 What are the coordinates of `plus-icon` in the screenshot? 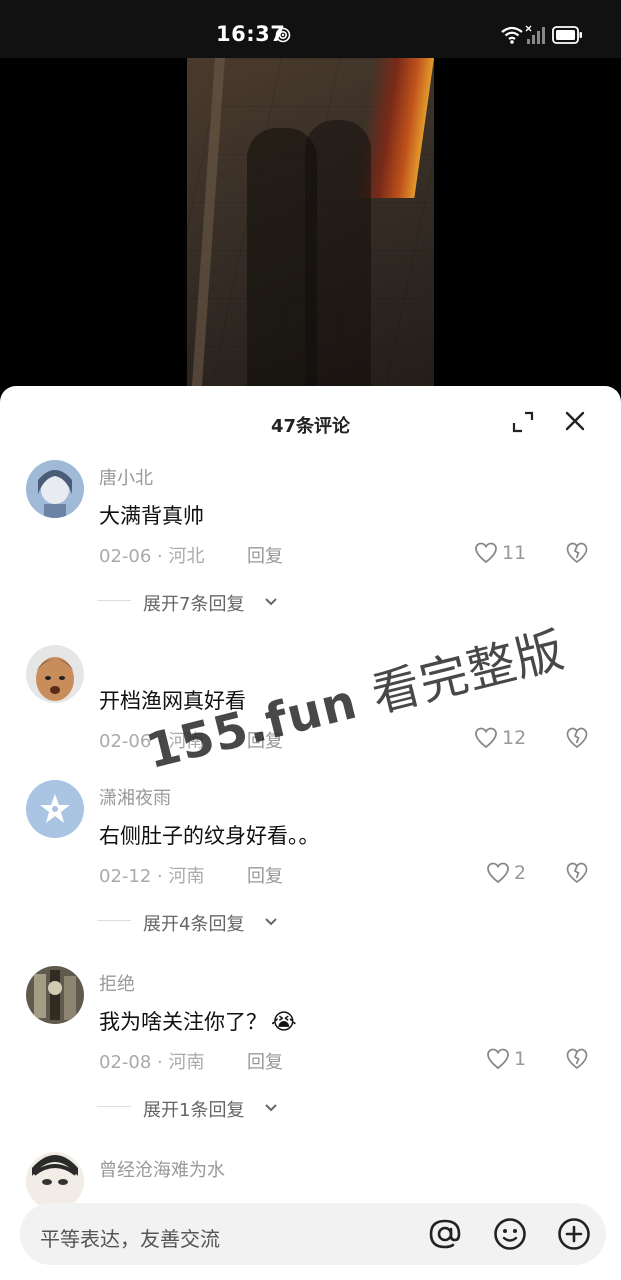 It's located at (574, 1234).